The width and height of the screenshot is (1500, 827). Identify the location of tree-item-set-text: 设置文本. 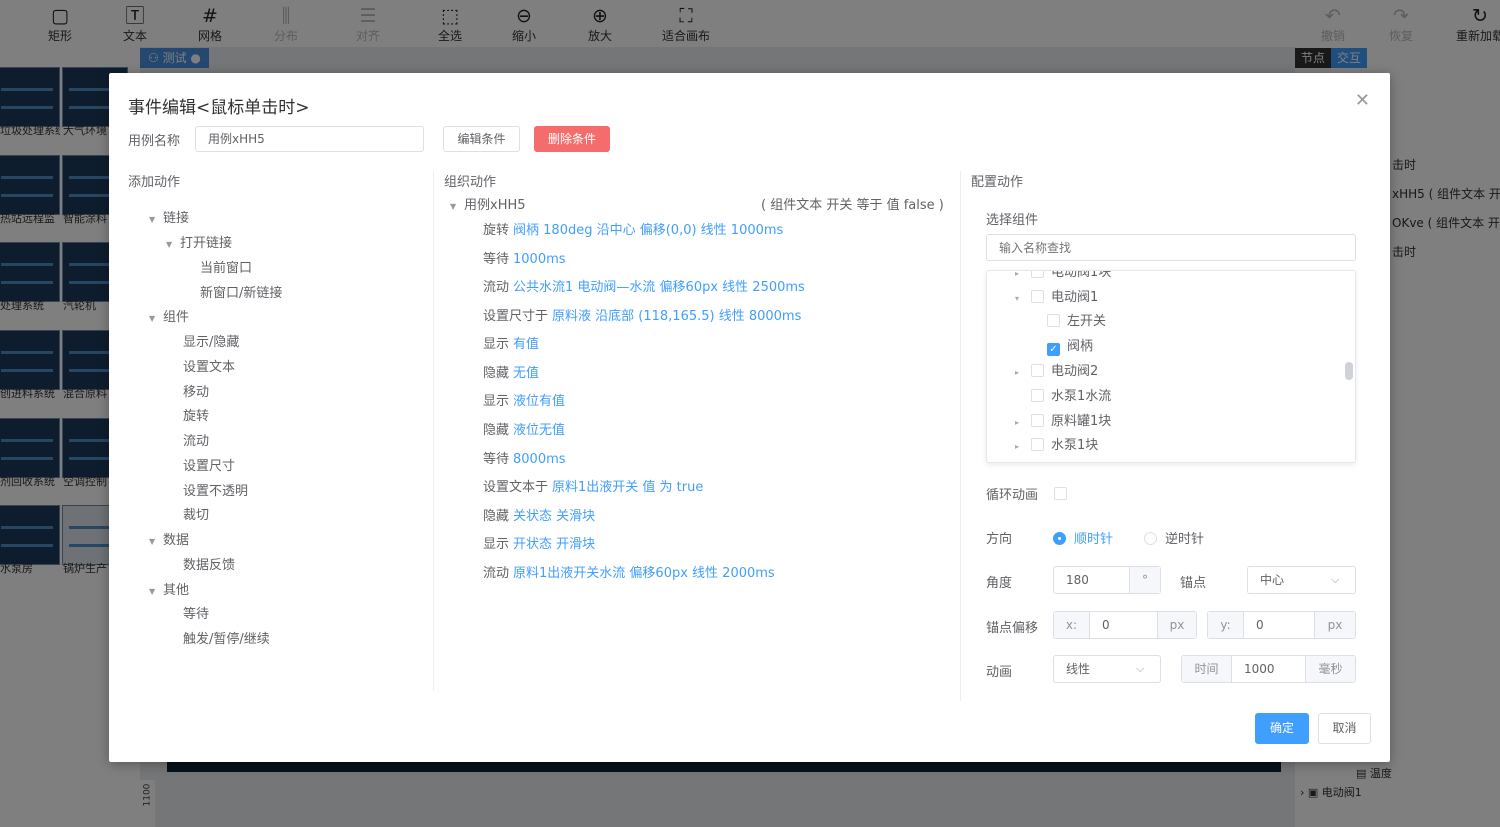
(209, 365).